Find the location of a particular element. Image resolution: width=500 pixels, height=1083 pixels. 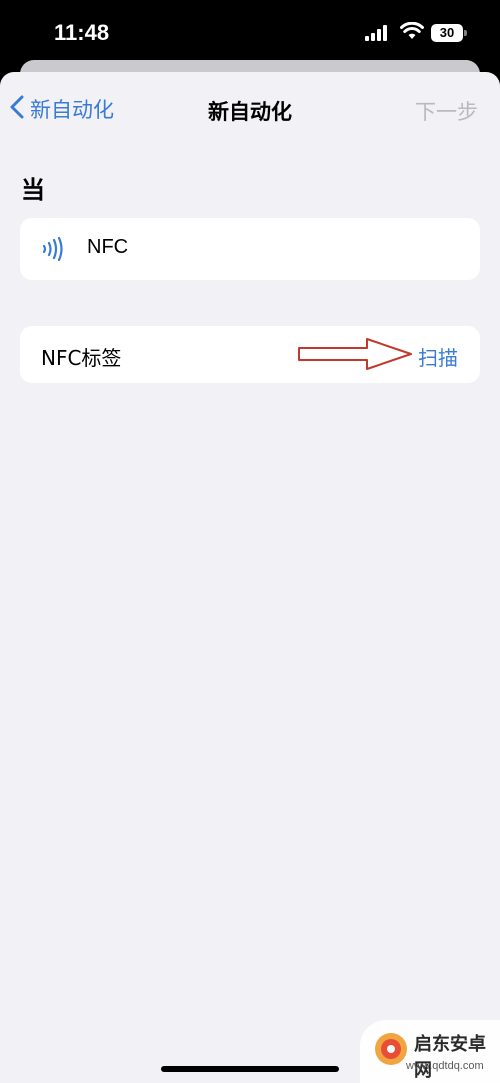

battery-icon: 30 is located at coordinates (447, 33).